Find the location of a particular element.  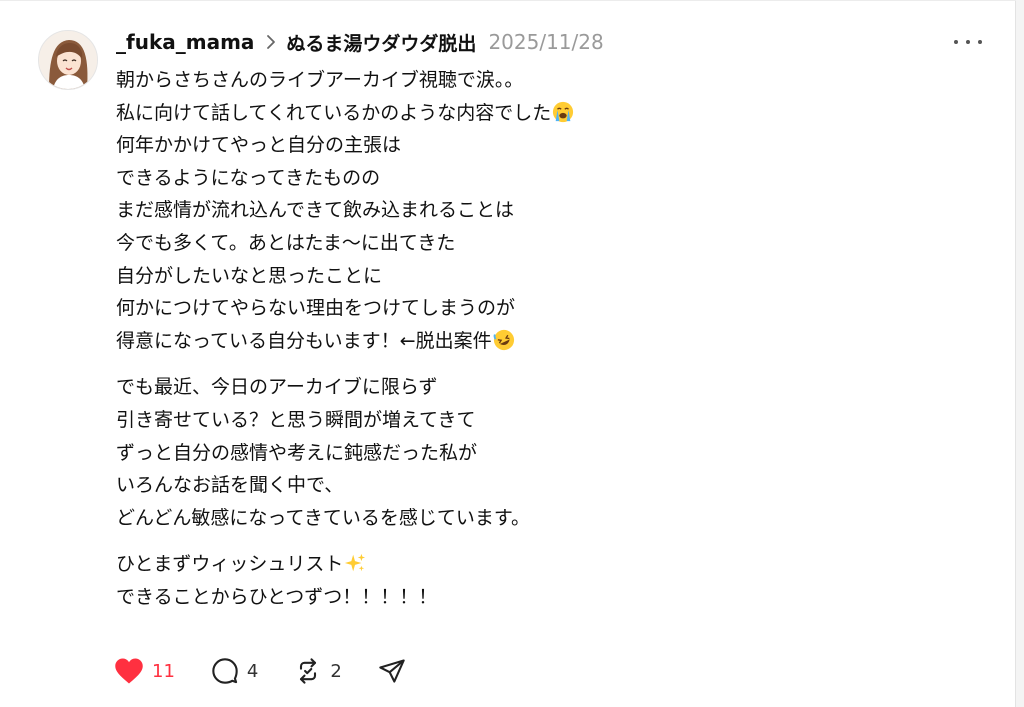

community-name: ぬるま湯ウダウダ脱出 is located at coordinates (381, 42).